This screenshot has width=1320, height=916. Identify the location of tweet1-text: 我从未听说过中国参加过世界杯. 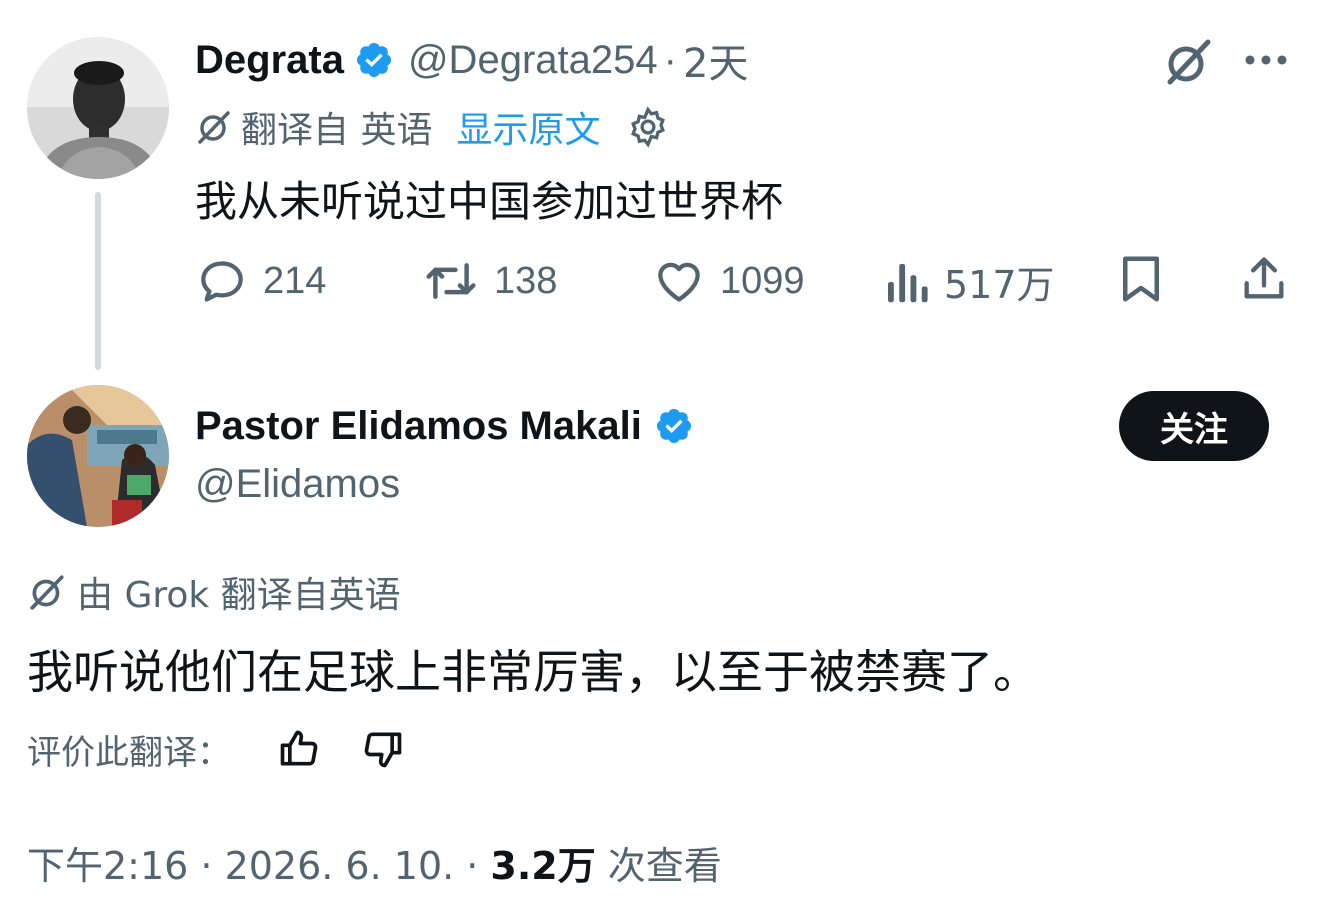
(489, 201).